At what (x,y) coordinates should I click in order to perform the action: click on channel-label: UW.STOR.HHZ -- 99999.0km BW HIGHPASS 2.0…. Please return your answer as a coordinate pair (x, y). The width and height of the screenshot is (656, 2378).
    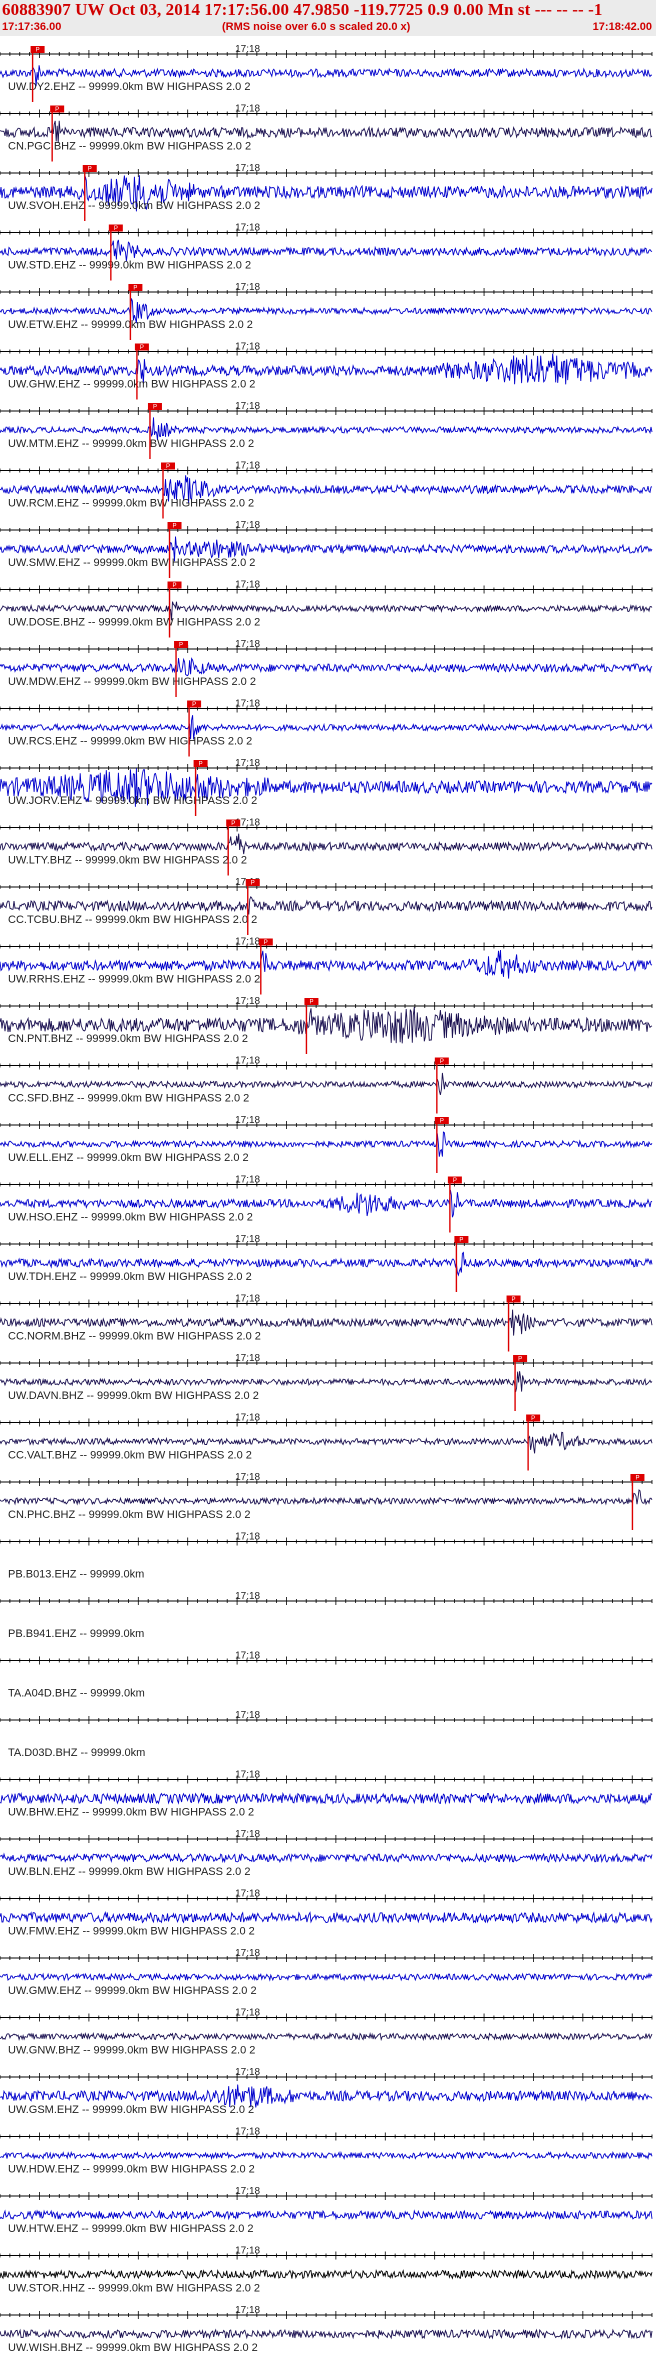
    Looking at the image, I should click on (134, 2289).